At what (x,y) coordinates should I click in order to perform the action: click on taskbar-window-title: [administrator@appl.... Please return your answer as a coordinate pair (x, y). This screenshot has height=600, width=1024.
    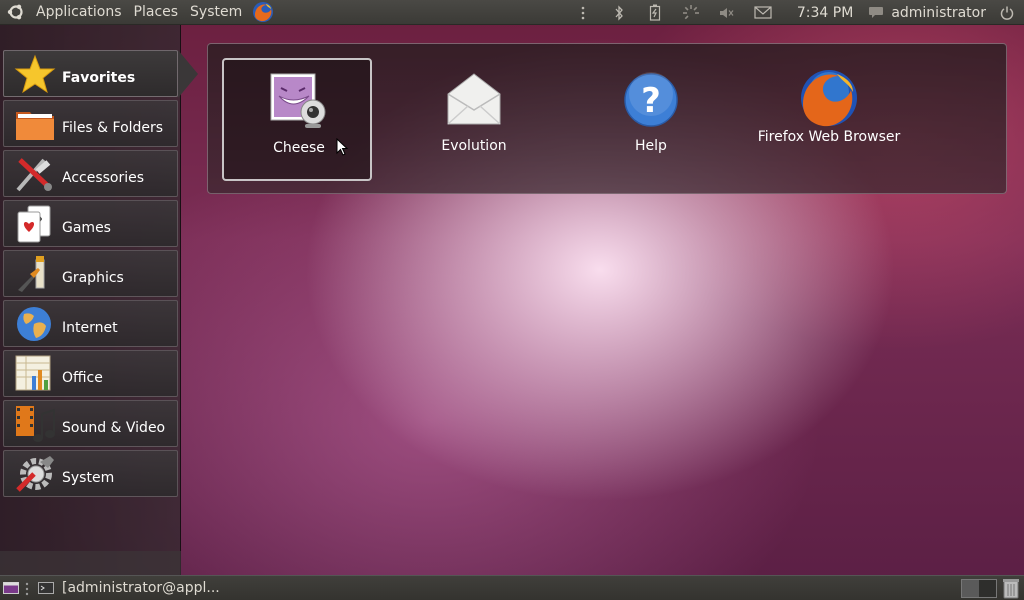
    Looking at the image, I should click on (141, 588).